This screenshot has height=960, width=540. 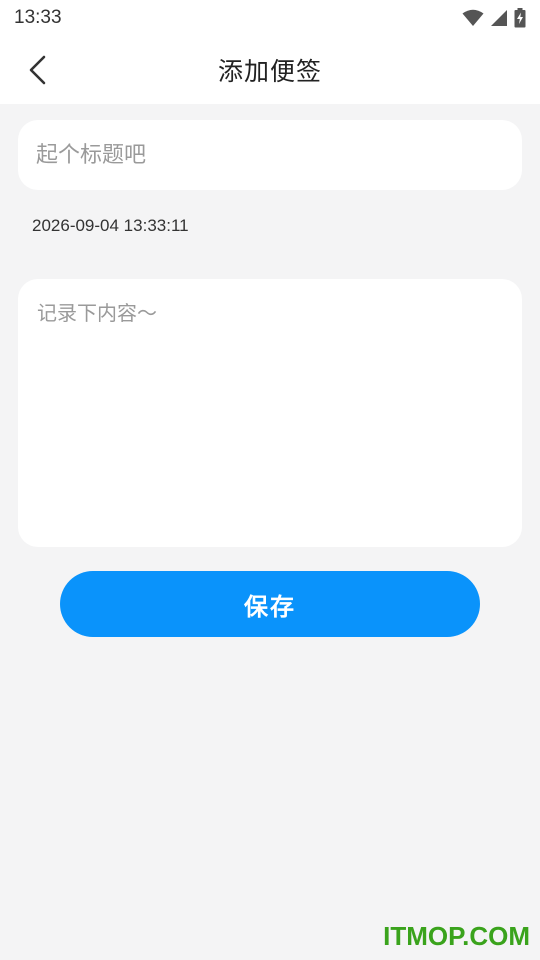 I want to click on note-timestamp: 2026-09-04 13:33:11, so click(x=110, y=225).